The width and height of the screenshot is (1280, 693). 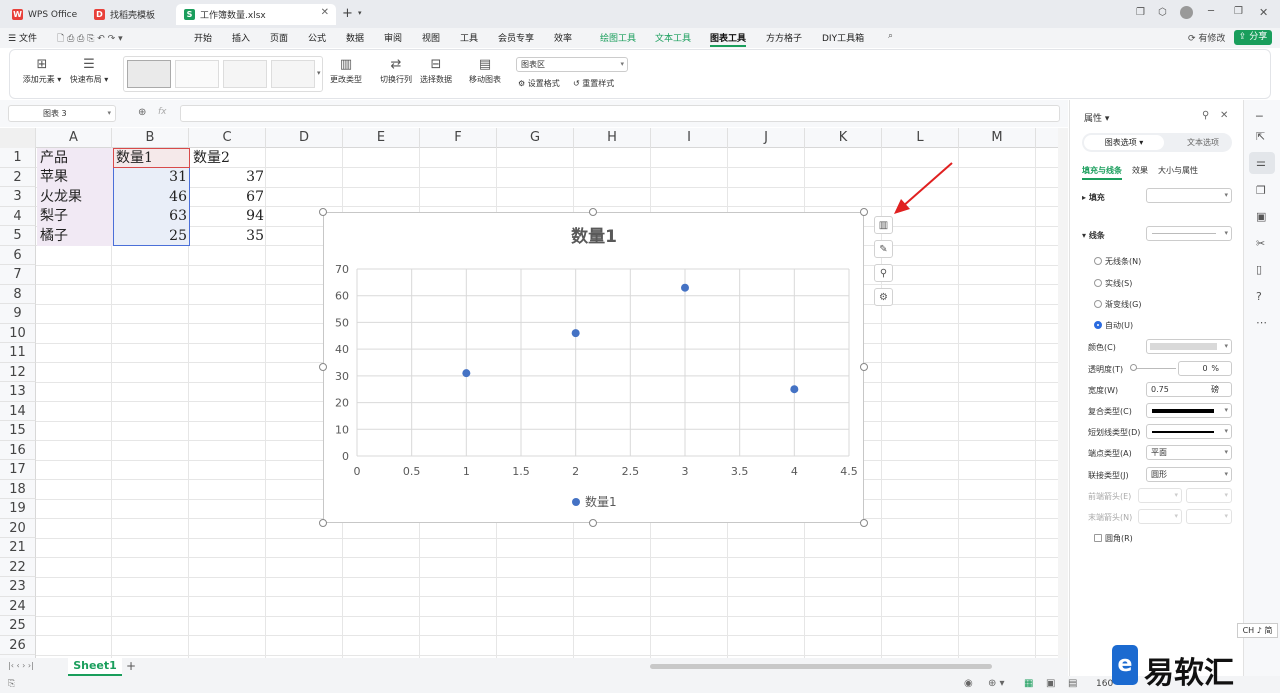 What do you see at coordinates (18, 138) in the screenshot?
I see `select-all-corner` at bounding box center [18, 138].